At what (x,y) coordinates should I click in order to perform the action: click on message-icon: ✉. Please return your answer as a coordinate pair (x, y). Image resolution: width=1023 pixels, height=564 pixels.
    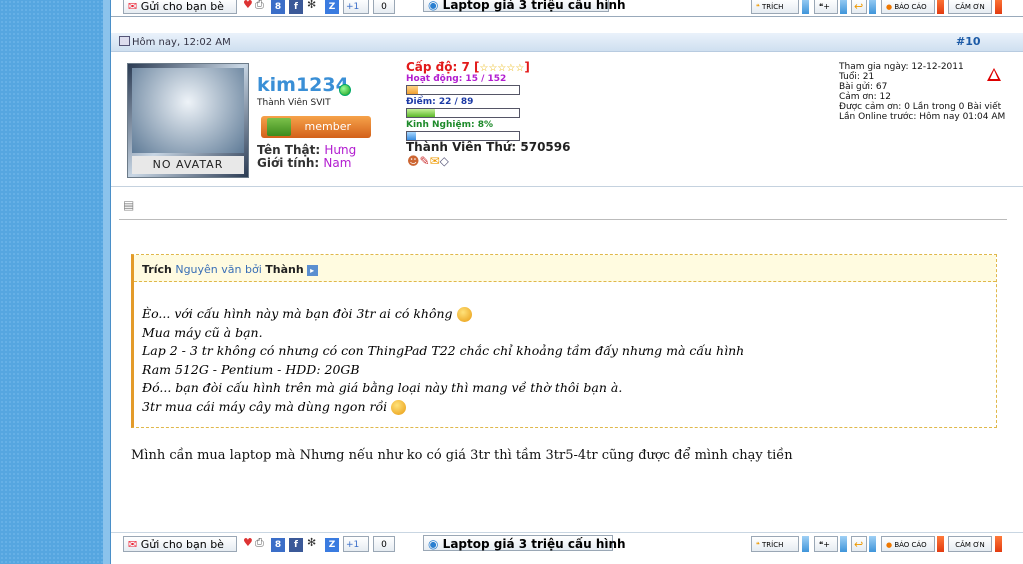
    Looking at the image, I should click on (435, 161).